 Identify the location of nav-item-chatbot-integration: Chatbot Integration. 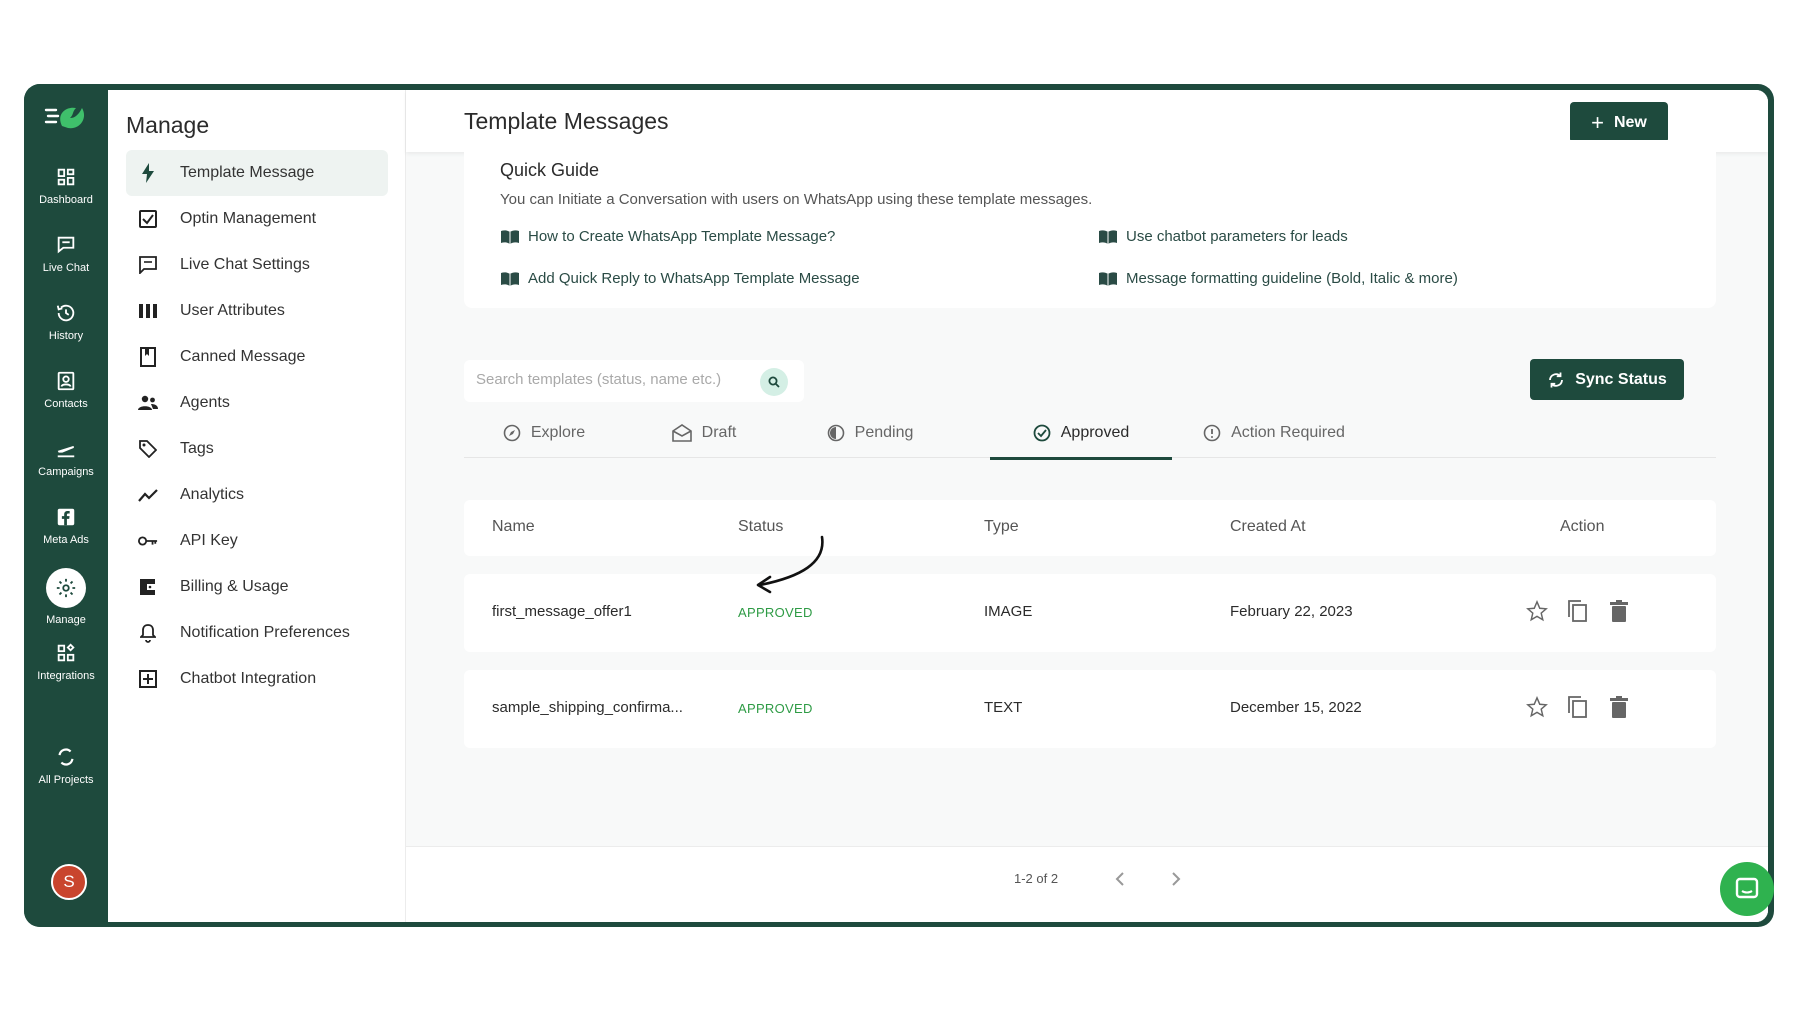
(257, 679).